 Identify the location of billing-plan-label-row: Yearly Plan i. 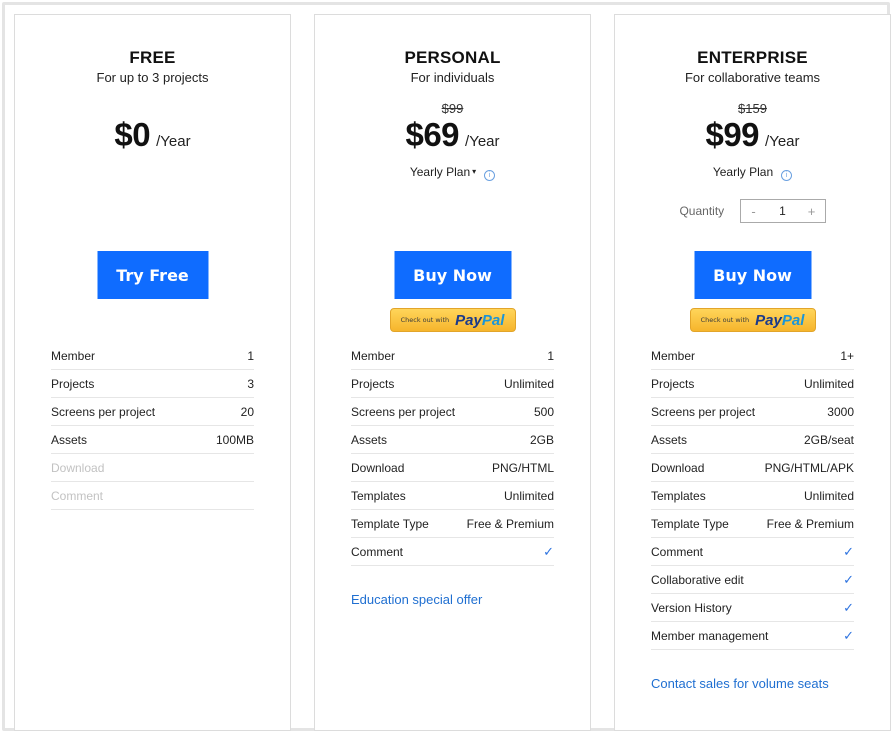
(752, 173).